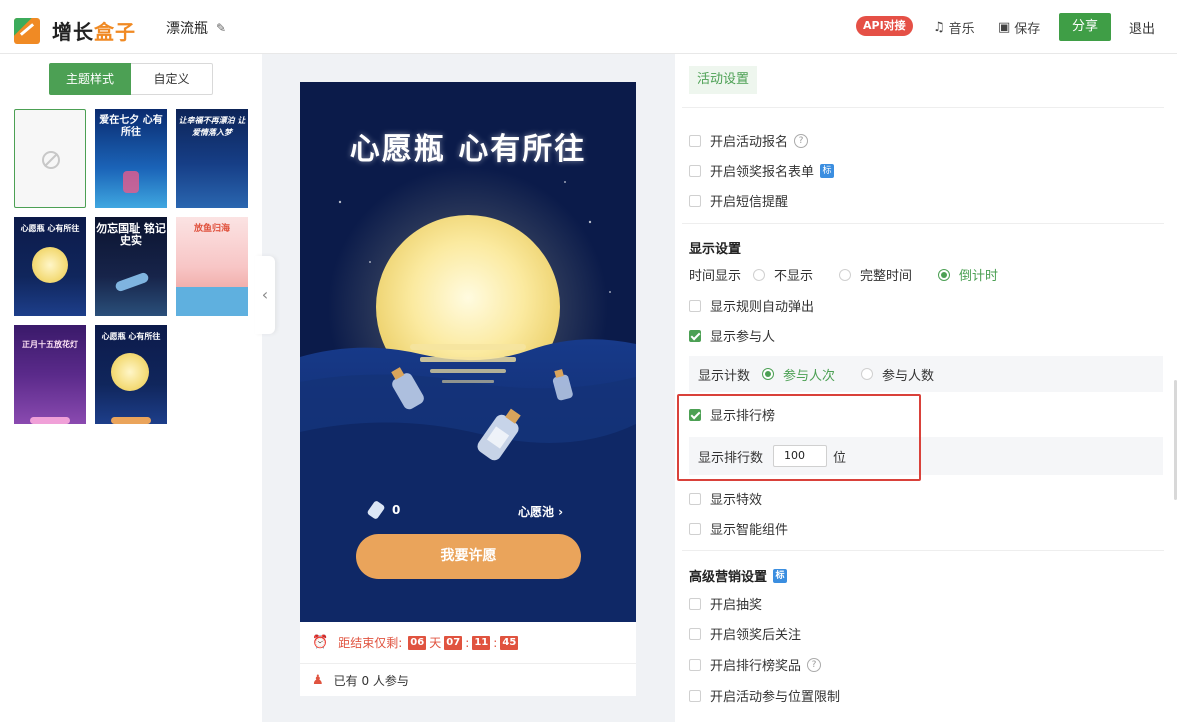  I want to click on option-prize-form: 开启领奖报名表单 标, so click(762, 170).